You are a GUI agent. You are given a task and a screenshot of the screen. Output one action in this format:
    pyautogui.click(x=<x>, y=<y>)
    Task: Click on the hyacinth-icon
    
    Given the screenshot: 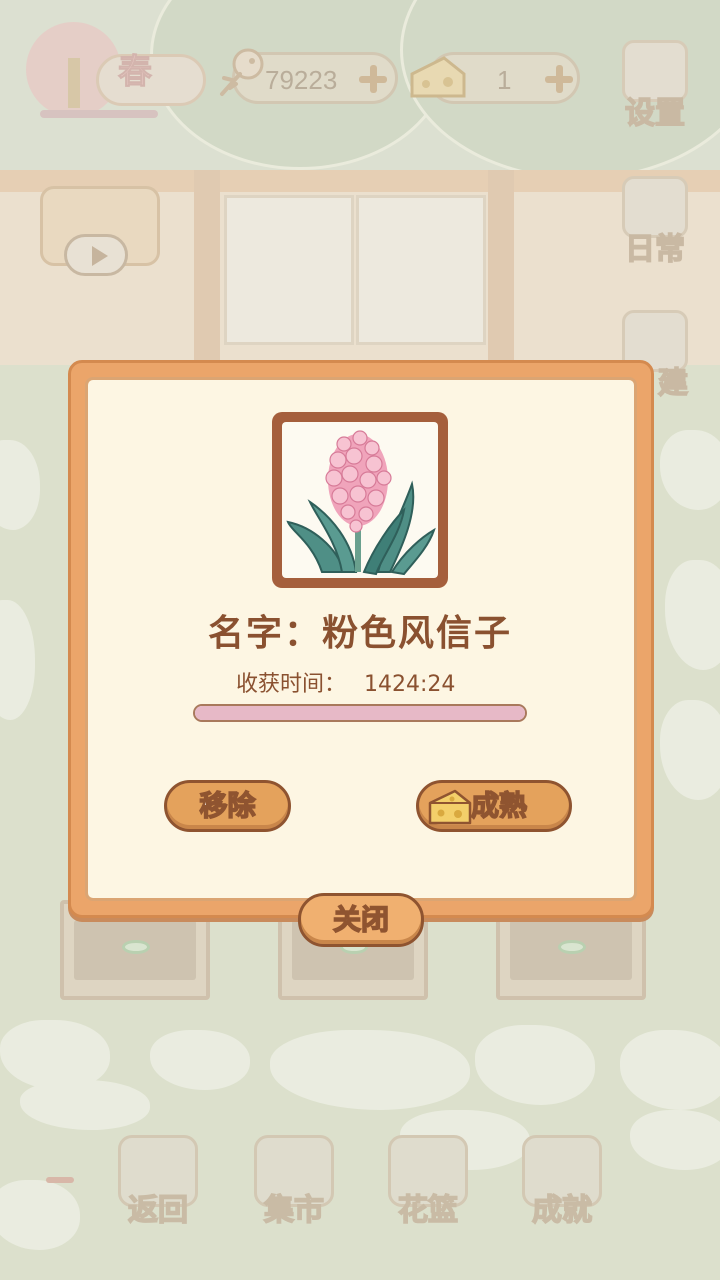 What is the action you would take?
    pyautogui.click(x=361, y=503)
    